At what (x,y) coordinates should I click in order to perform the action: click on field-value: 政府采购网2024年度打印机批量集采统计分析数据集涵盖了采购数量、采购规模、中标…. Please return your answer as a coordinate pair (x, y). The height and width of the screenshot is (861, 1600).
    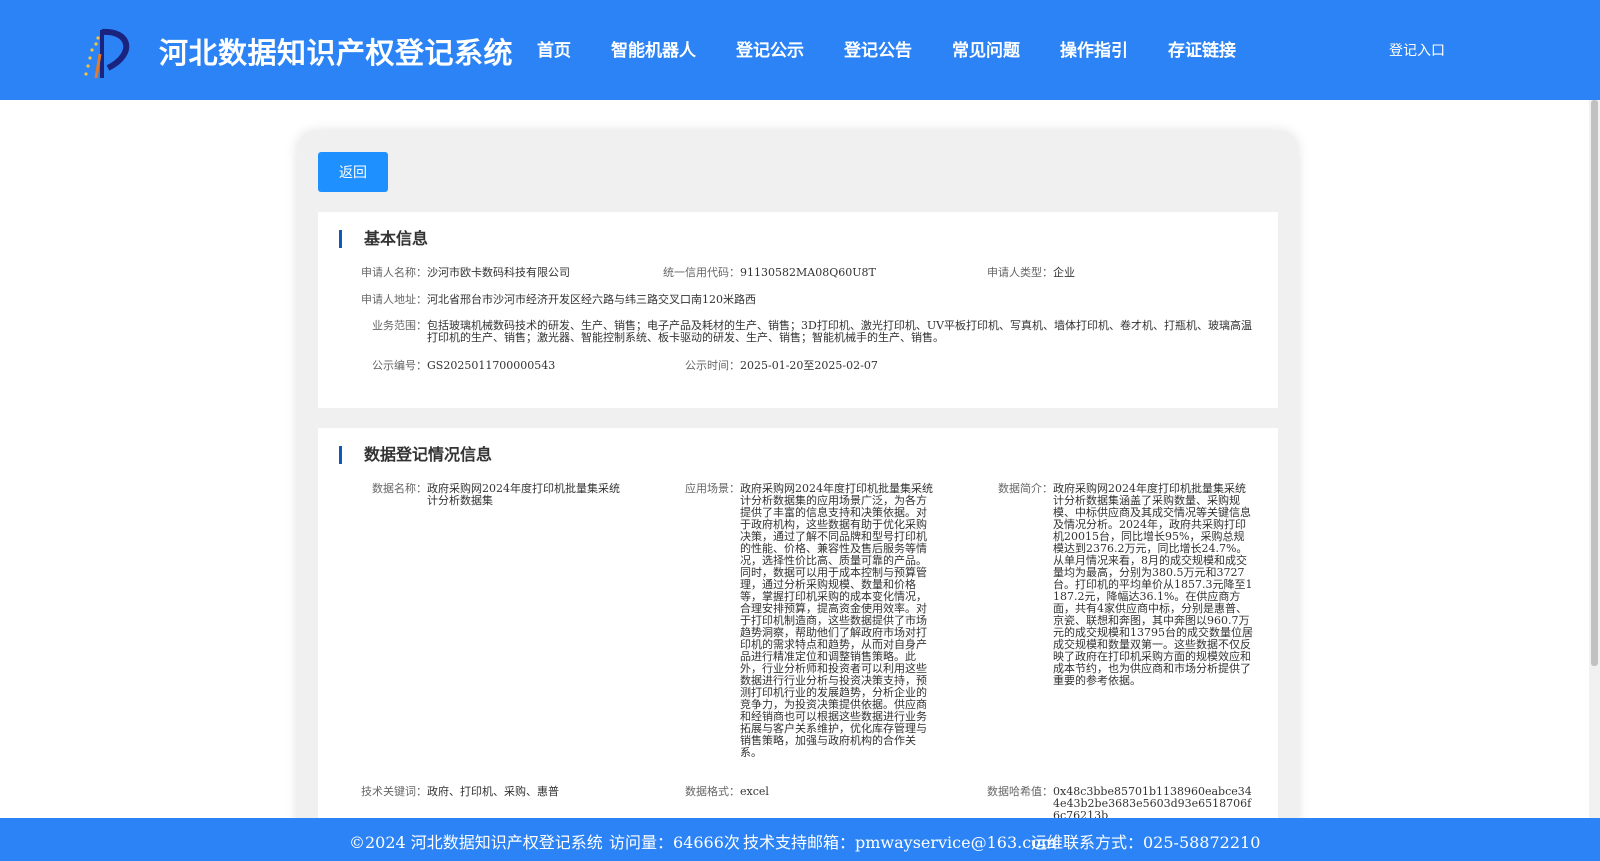
    Looking at the image, I should click on (1153, 584).